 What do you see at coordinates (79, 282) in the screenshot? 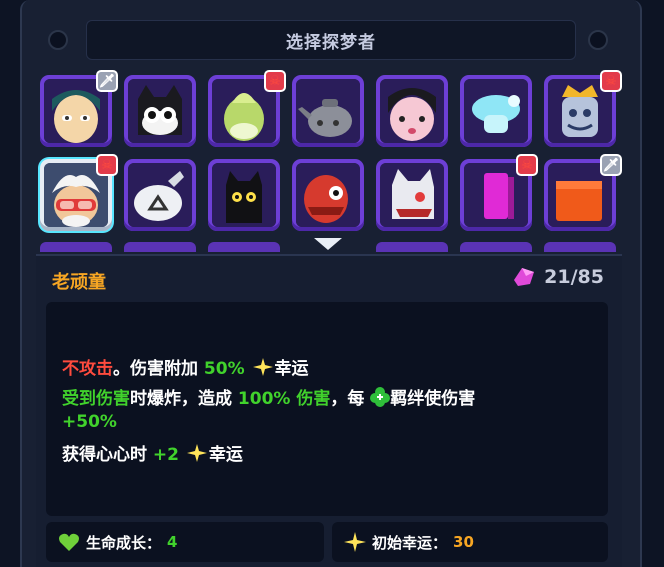
I see `character-name: 老顽童` at bounding box center [79, 282].